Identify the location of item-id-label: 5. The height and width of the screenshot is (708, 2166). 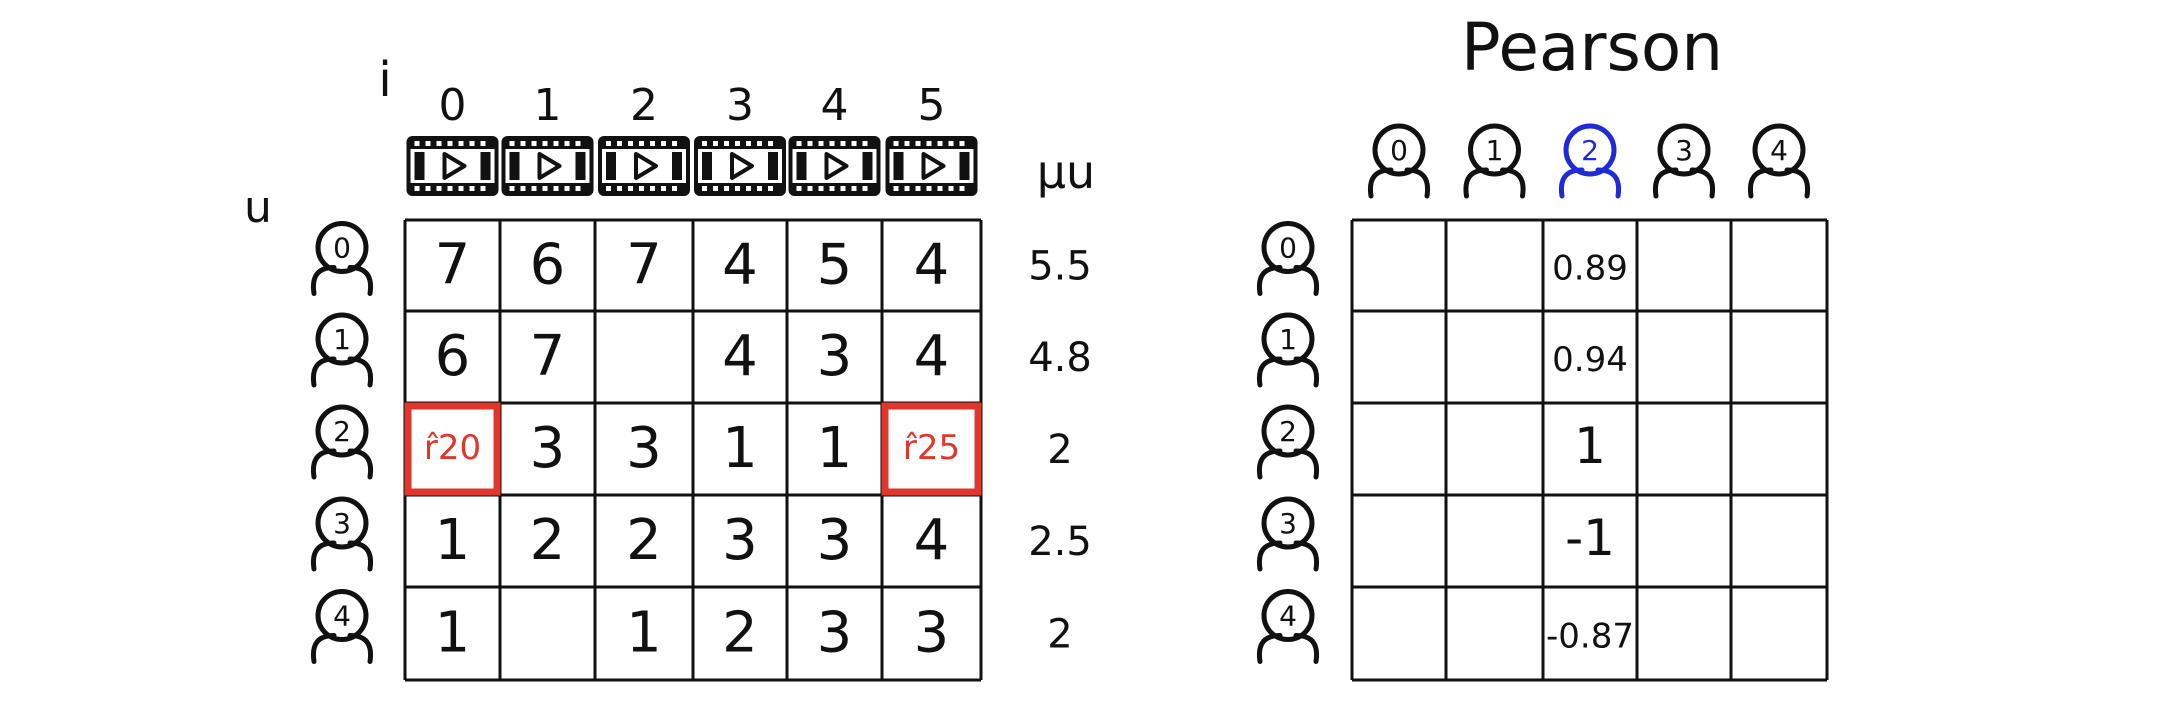
(932, 105).